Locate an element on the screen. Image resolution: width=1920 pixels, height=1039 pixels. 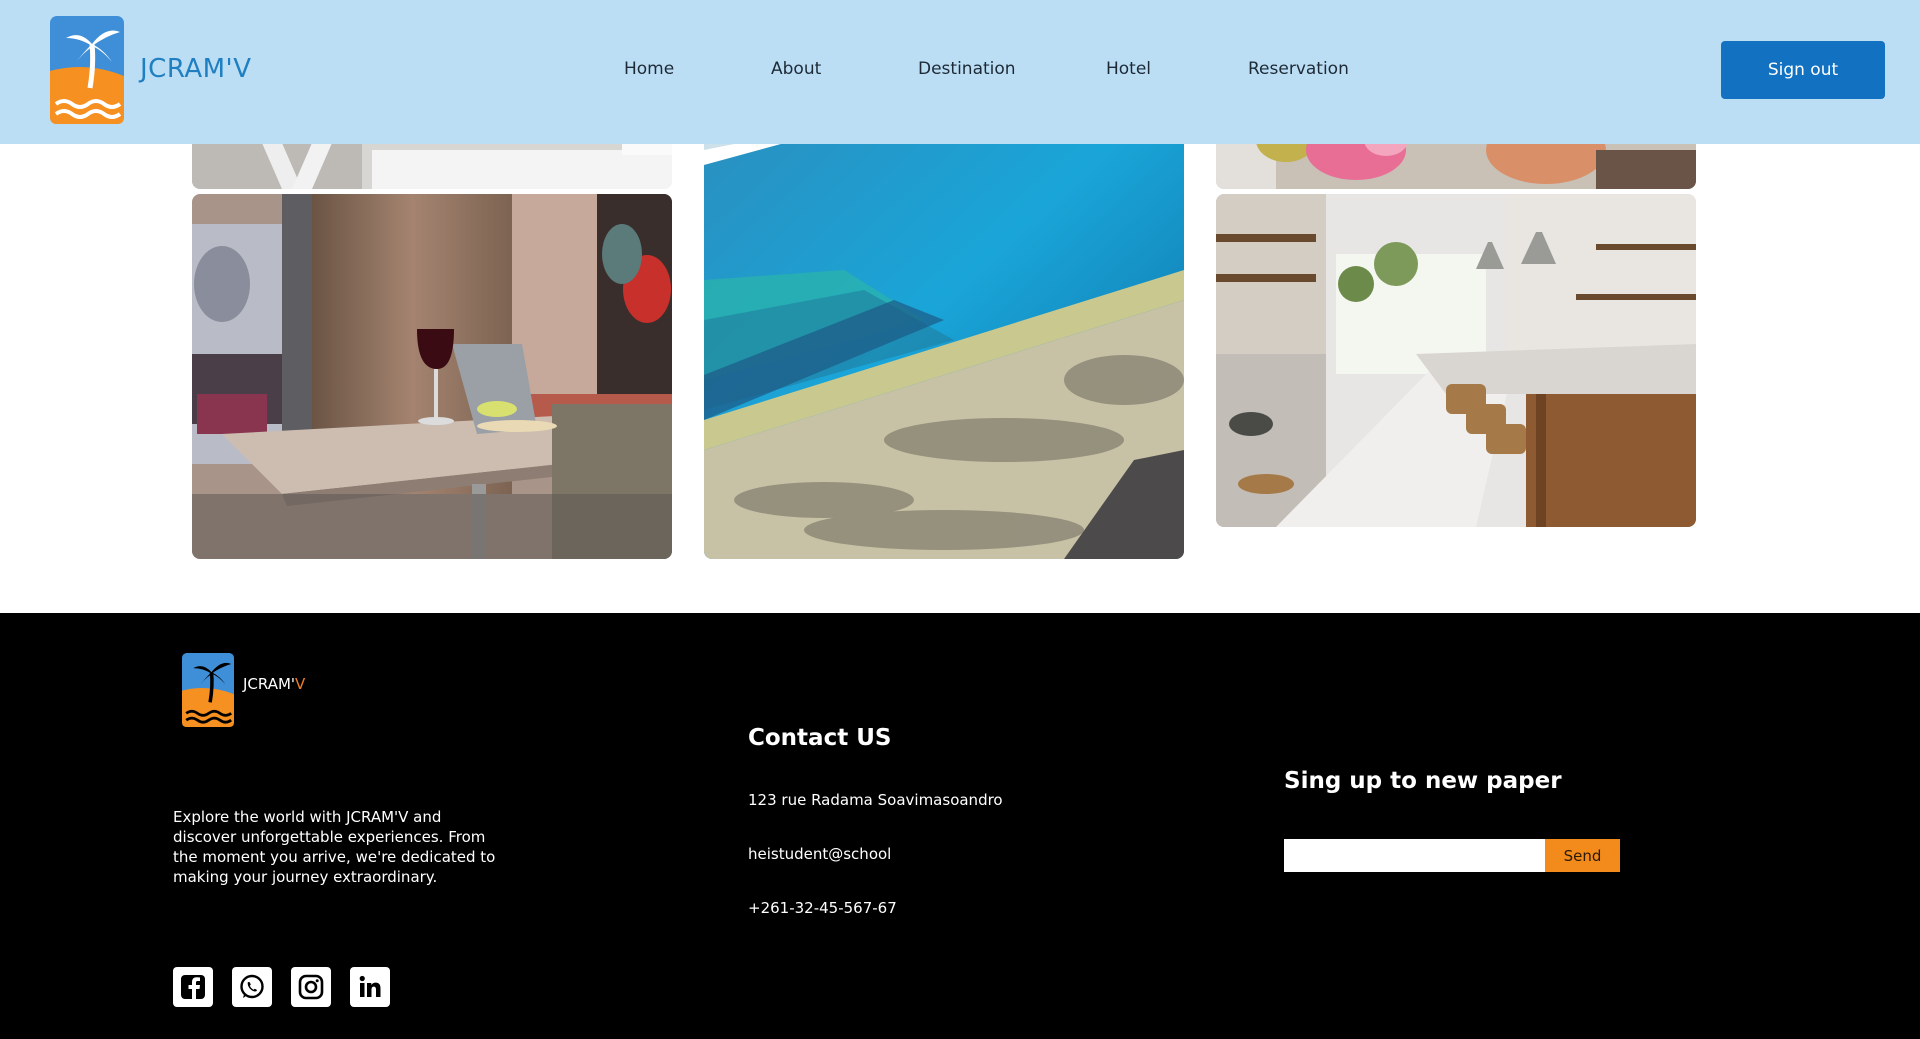
contact-title: Contact US is located at coordinates (820, 738).